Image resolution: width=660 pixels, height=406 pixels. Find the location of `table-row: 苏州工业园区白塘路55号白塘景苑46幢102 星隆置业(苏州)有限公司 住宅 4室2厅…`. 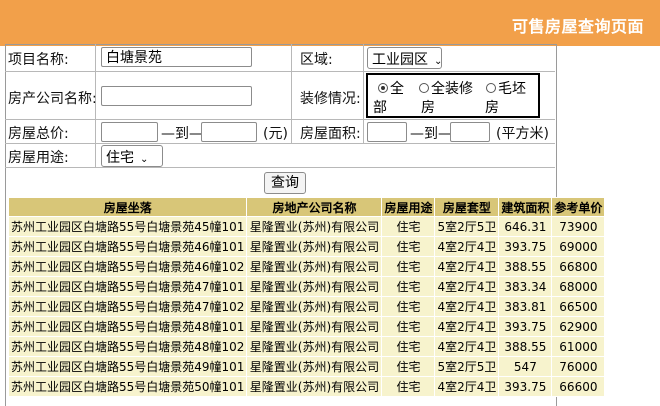

table-row: 苏州工业园区白塘路55号白塘景苑46幢102 星隆置业(苏州)有限公司 住宅 4室2厅… is located at coordinates (306, 266).